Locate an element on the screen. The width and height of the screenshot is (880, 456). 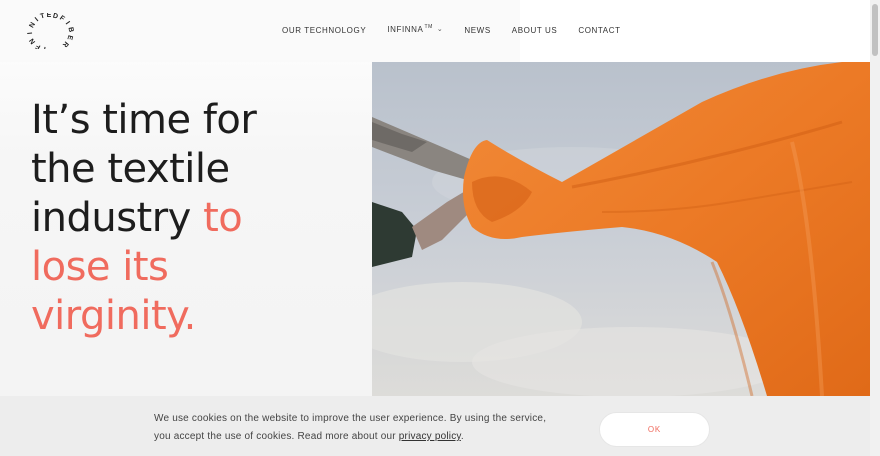
nav-item-news: NEWS is located at coordinates (477, 30).